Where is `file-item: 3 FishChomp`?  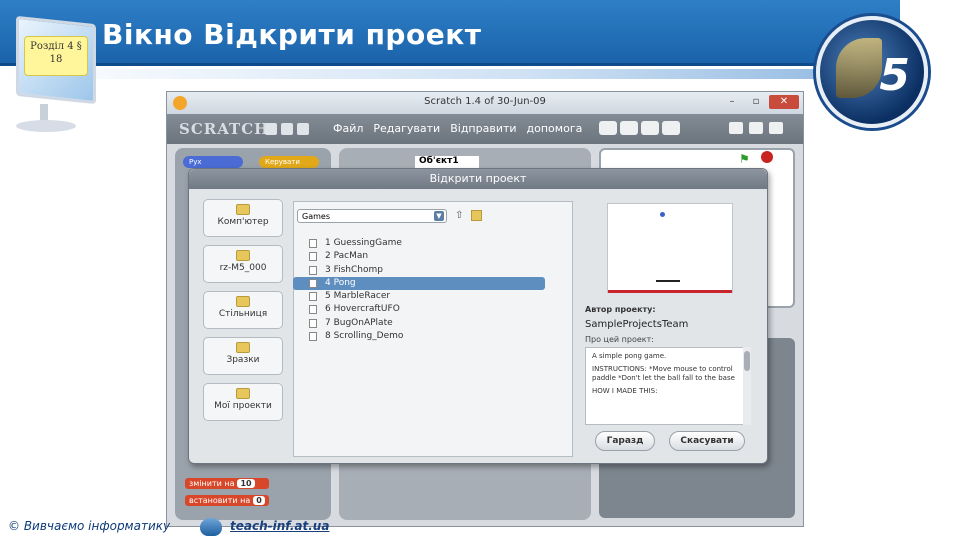 file-item: 3 FishChomp is located at coordinates (419, 270).